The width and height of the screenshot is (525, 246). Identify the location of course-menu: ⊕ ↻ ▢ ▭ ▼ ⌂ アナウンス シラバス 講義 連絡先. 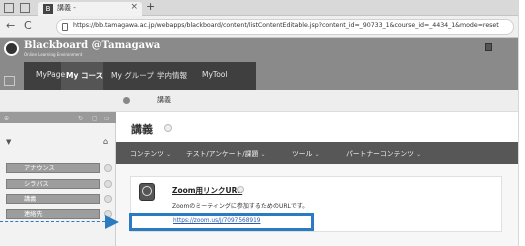
(58, 179).